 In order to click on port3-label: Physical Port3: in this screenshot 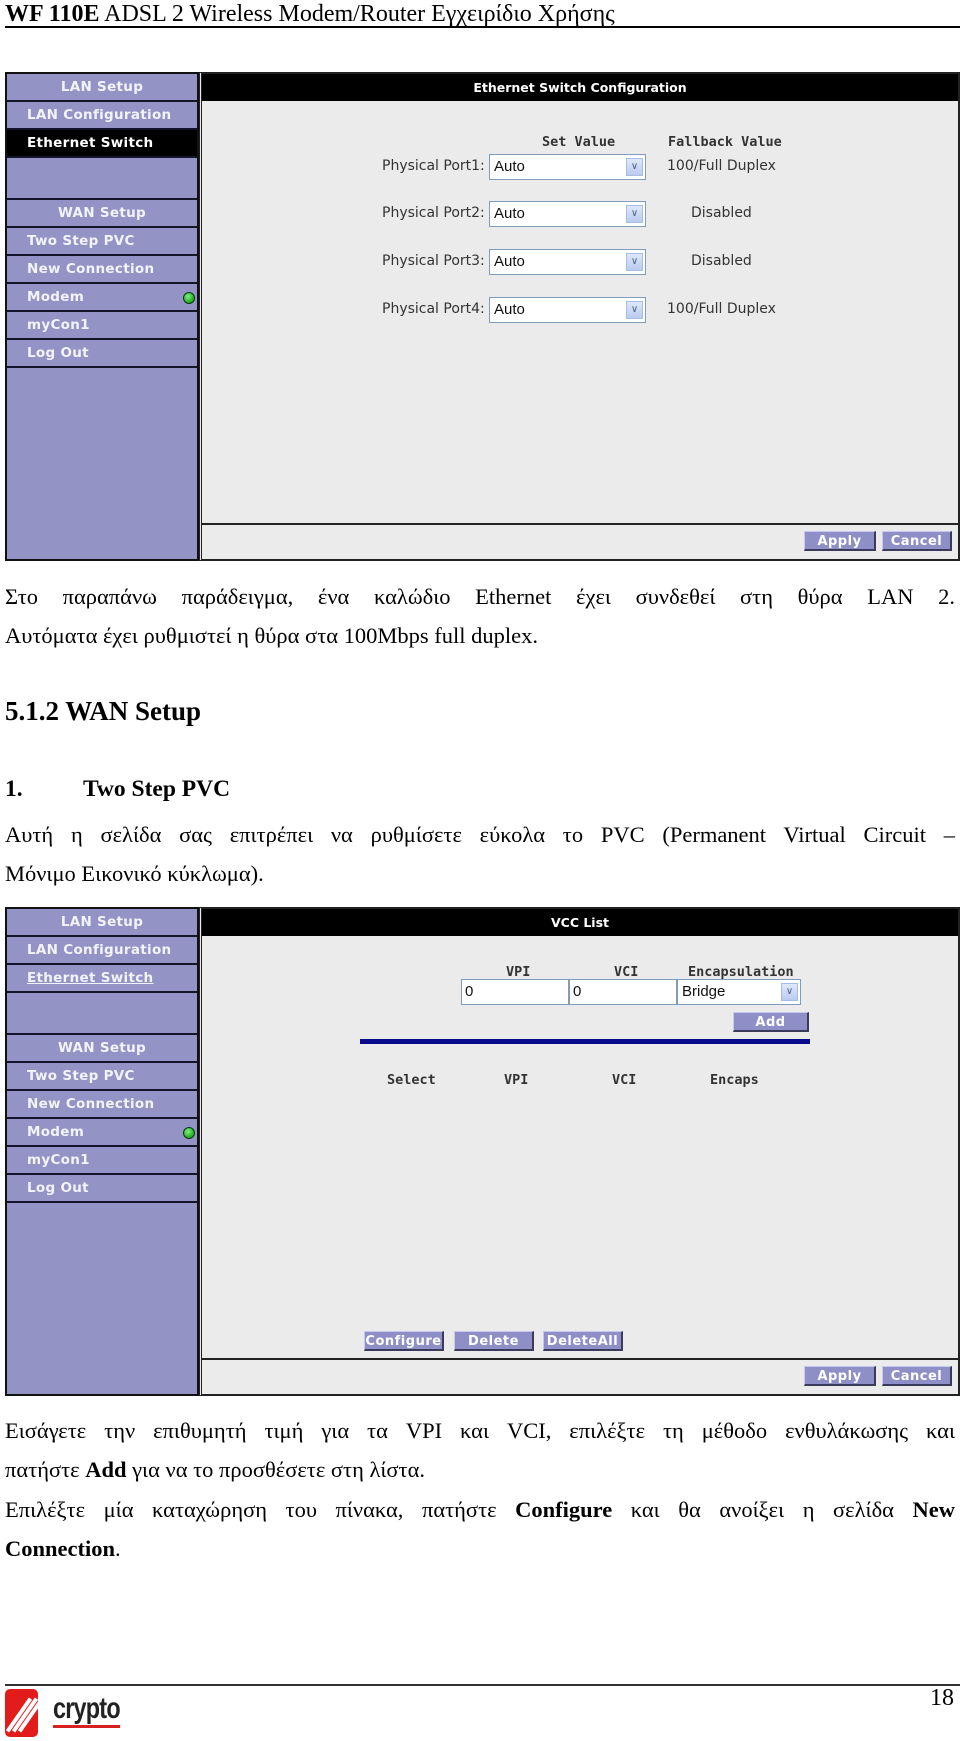, I will do `click(433, 261)`.